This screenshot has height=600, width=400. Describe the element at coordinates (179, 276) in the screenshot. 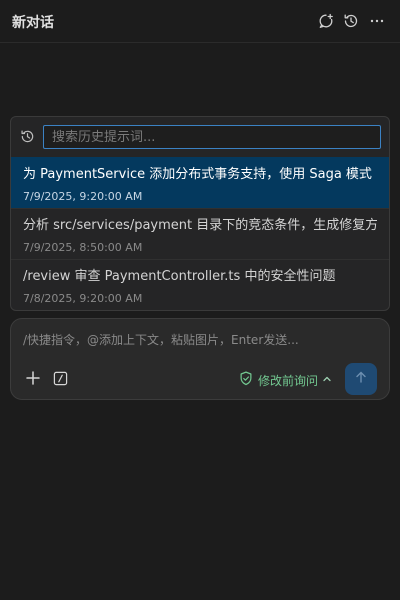

I see `history-item-query: /review 审查 PaymentController.ts 中的安全性问题` at that location.